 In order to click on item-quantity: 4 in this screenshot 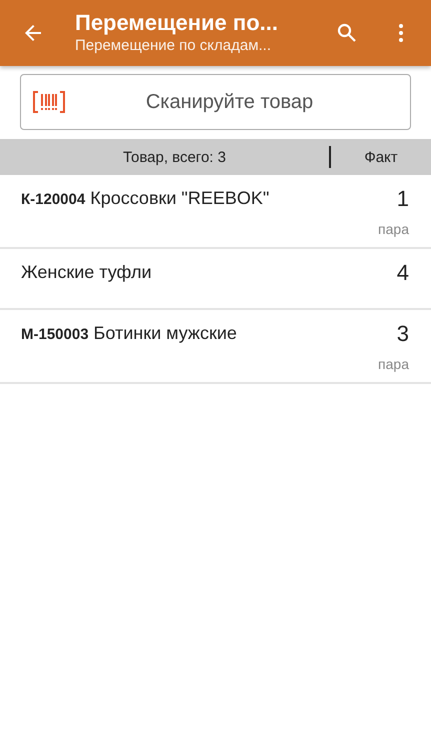, I will do `click(402, 273)`.